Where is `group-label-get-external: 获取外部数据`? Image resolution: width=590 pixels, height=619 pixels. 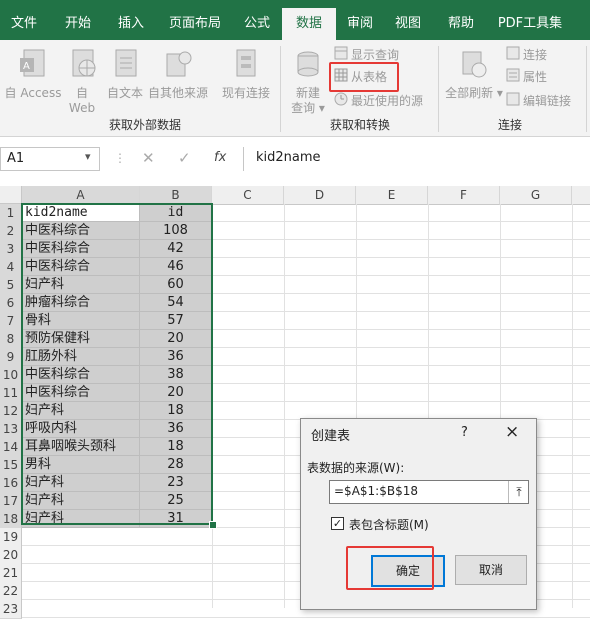 group-label-get-external: 获取外部数据 is located at coordinates (144, 125).